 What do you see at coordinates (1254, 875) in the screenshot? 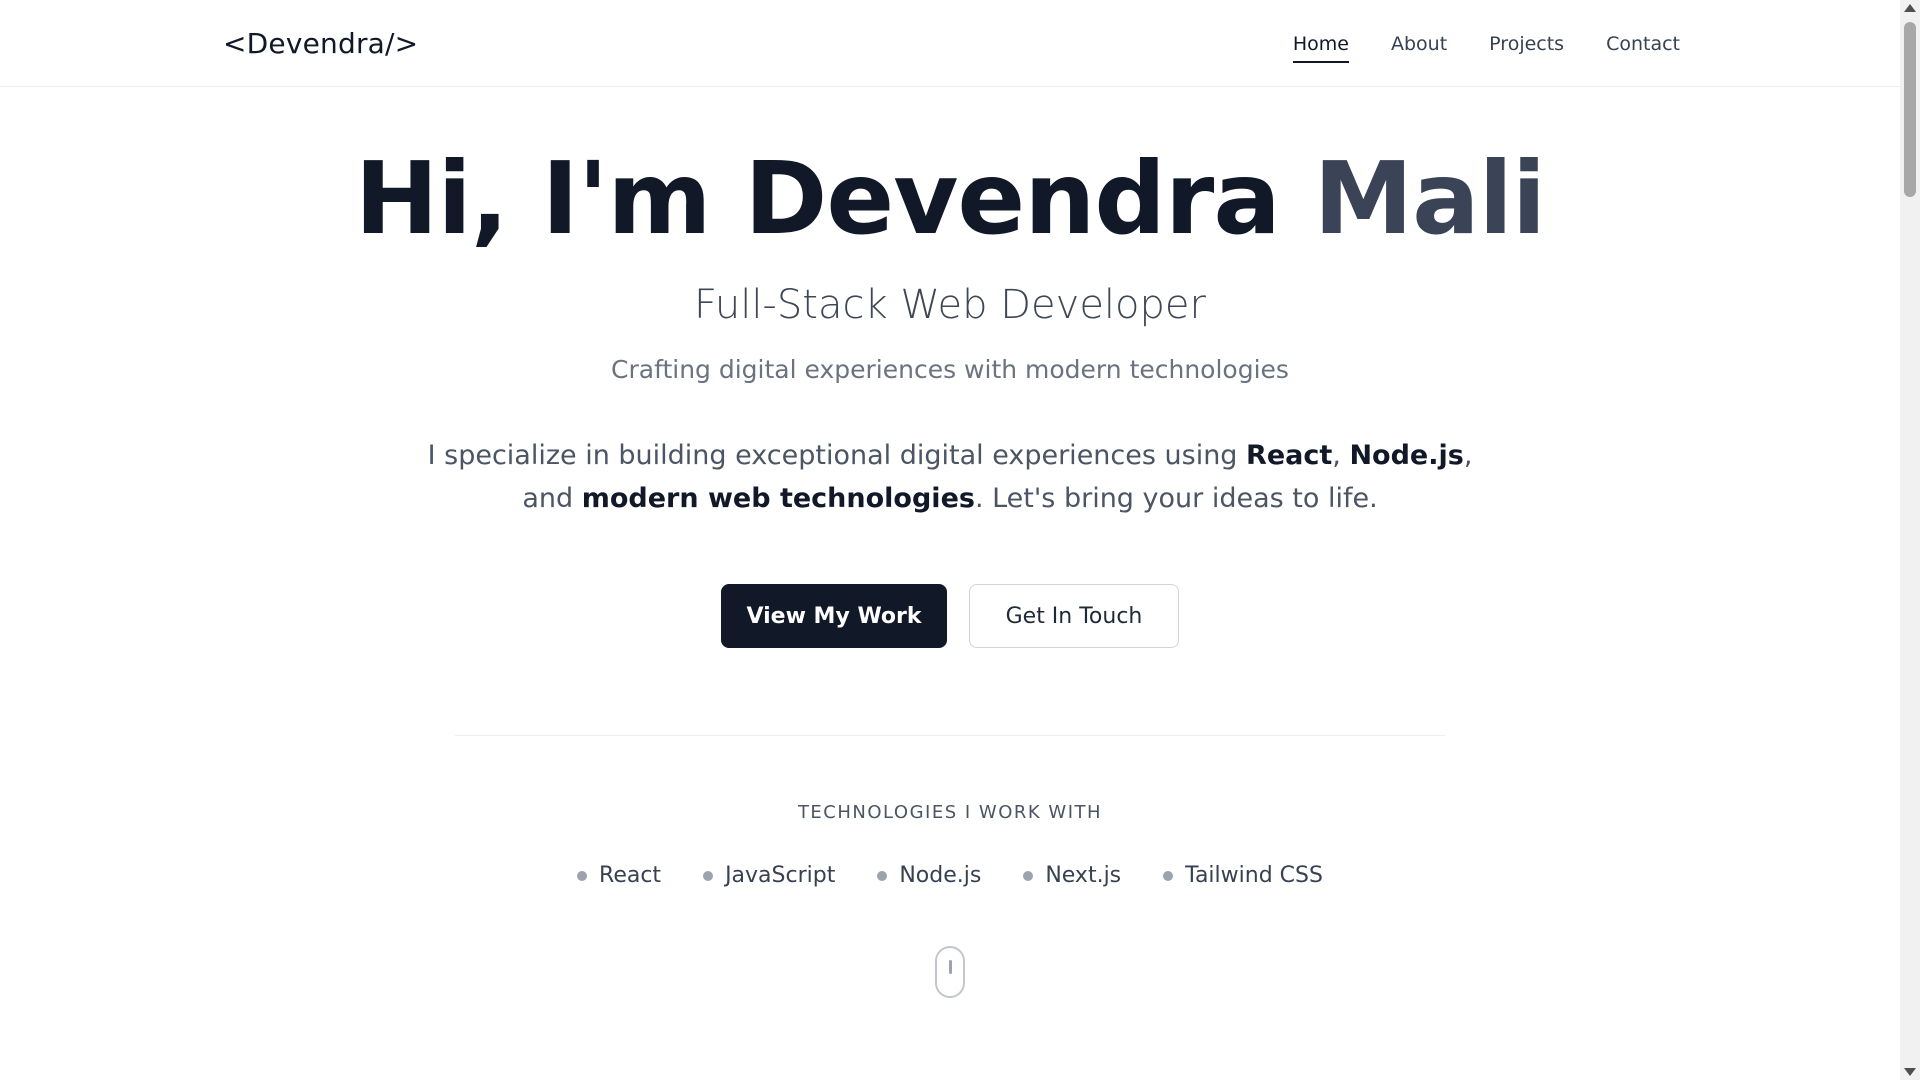
I see `tech-label: Tailwind CSS` at bounding box center [1254, 875].